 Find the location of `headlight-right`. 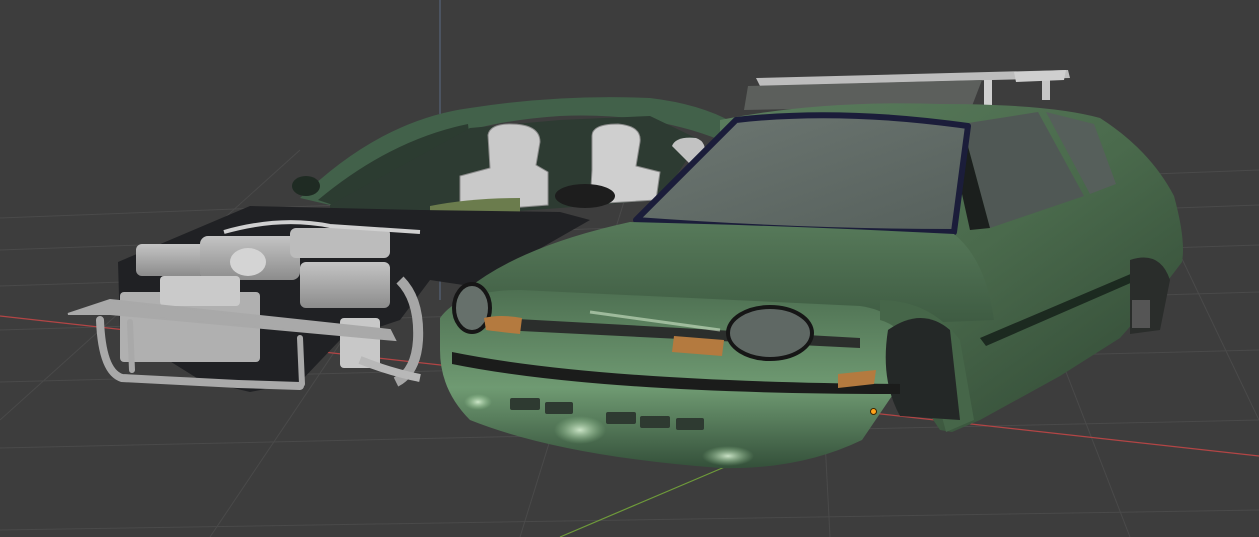

headlight-right is located at coordinates (770, 333).